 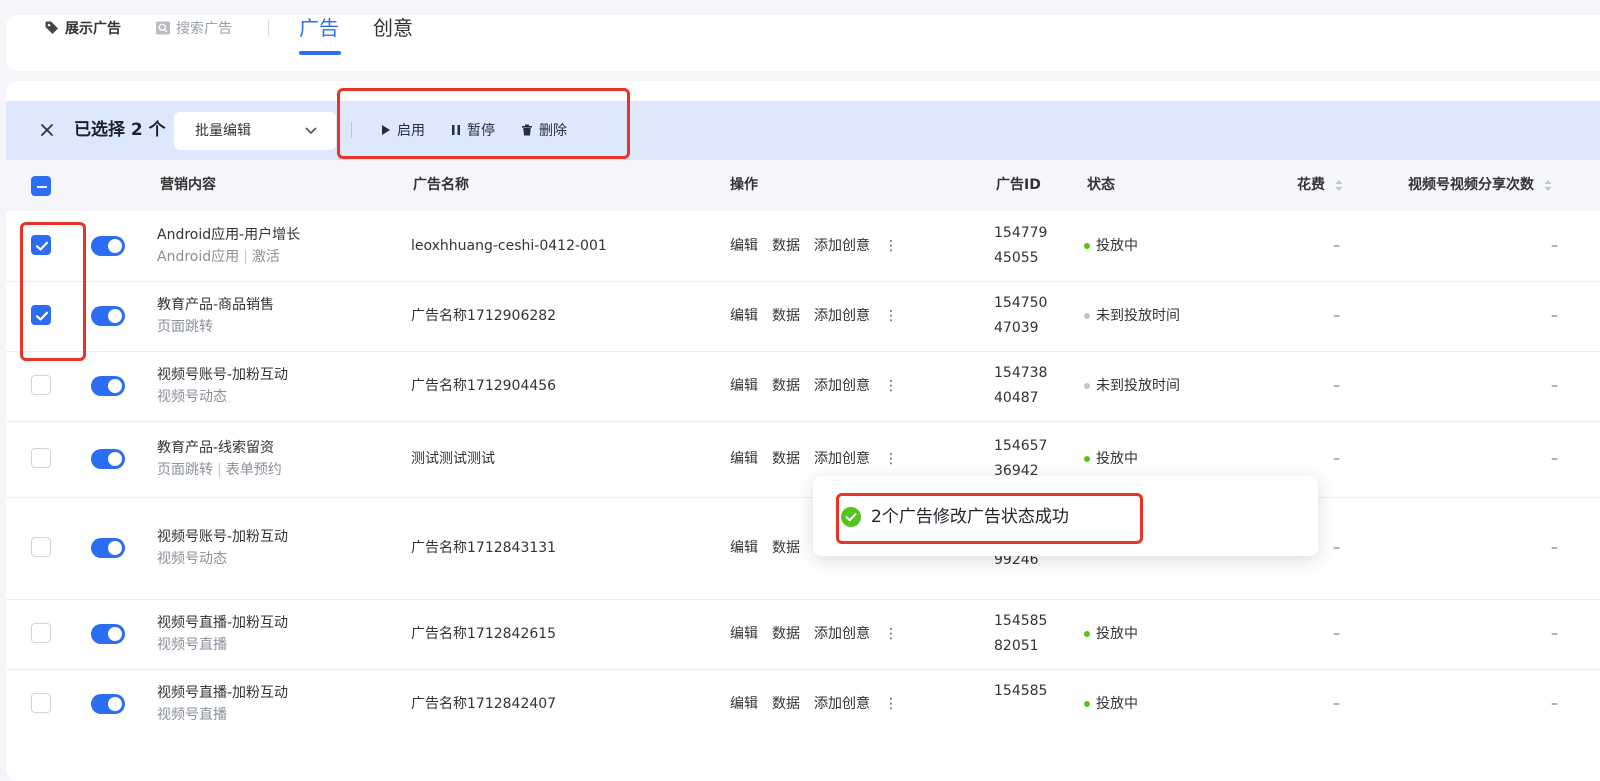 I want to click on top-nav-bar, so click(x=803, y=43).